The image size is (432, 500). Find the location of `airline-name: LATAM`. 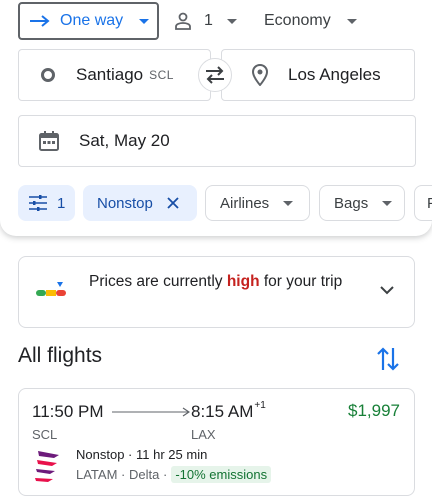

airline-name: LATAM is located at coordinates (97, 474).